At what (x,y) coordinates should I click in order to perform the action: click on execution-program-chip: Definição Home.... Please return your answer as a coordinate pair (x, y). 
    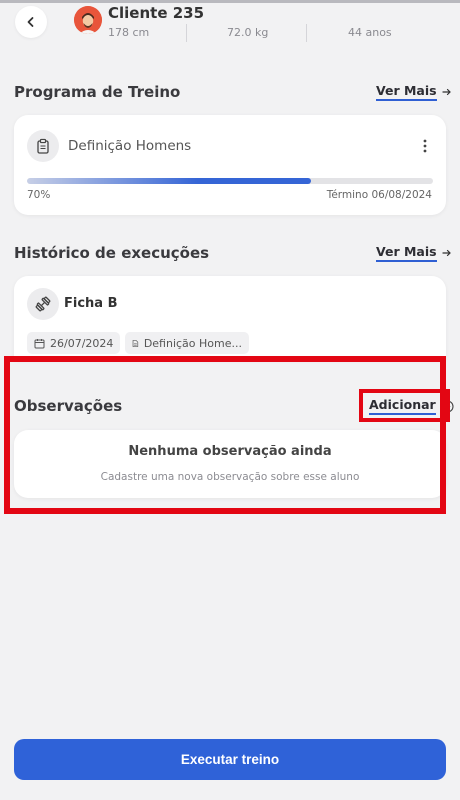
    Looking at the image, I should click on (187, 343).